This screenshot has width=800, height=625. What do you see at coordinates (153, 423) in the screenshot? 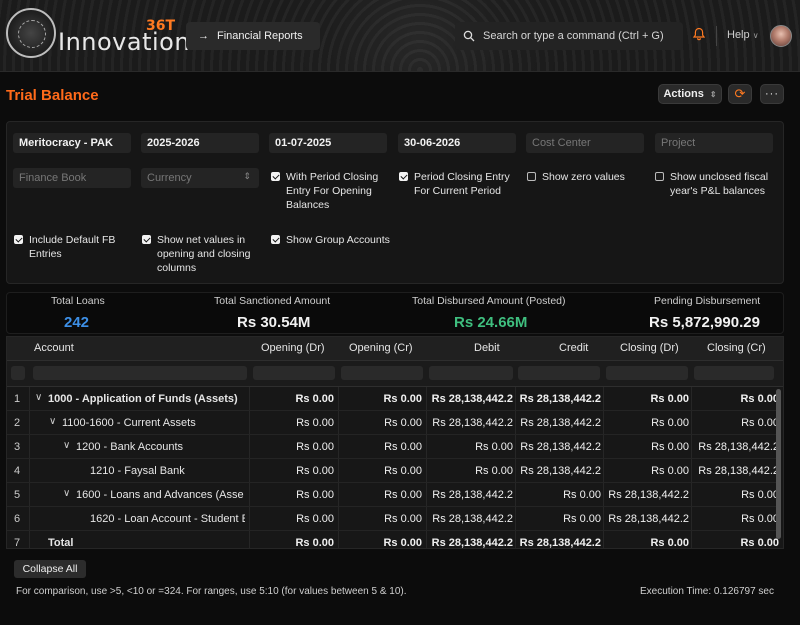
I see `account-name: 1100-1600 - Current Assets` at bounding box center [153, 423].